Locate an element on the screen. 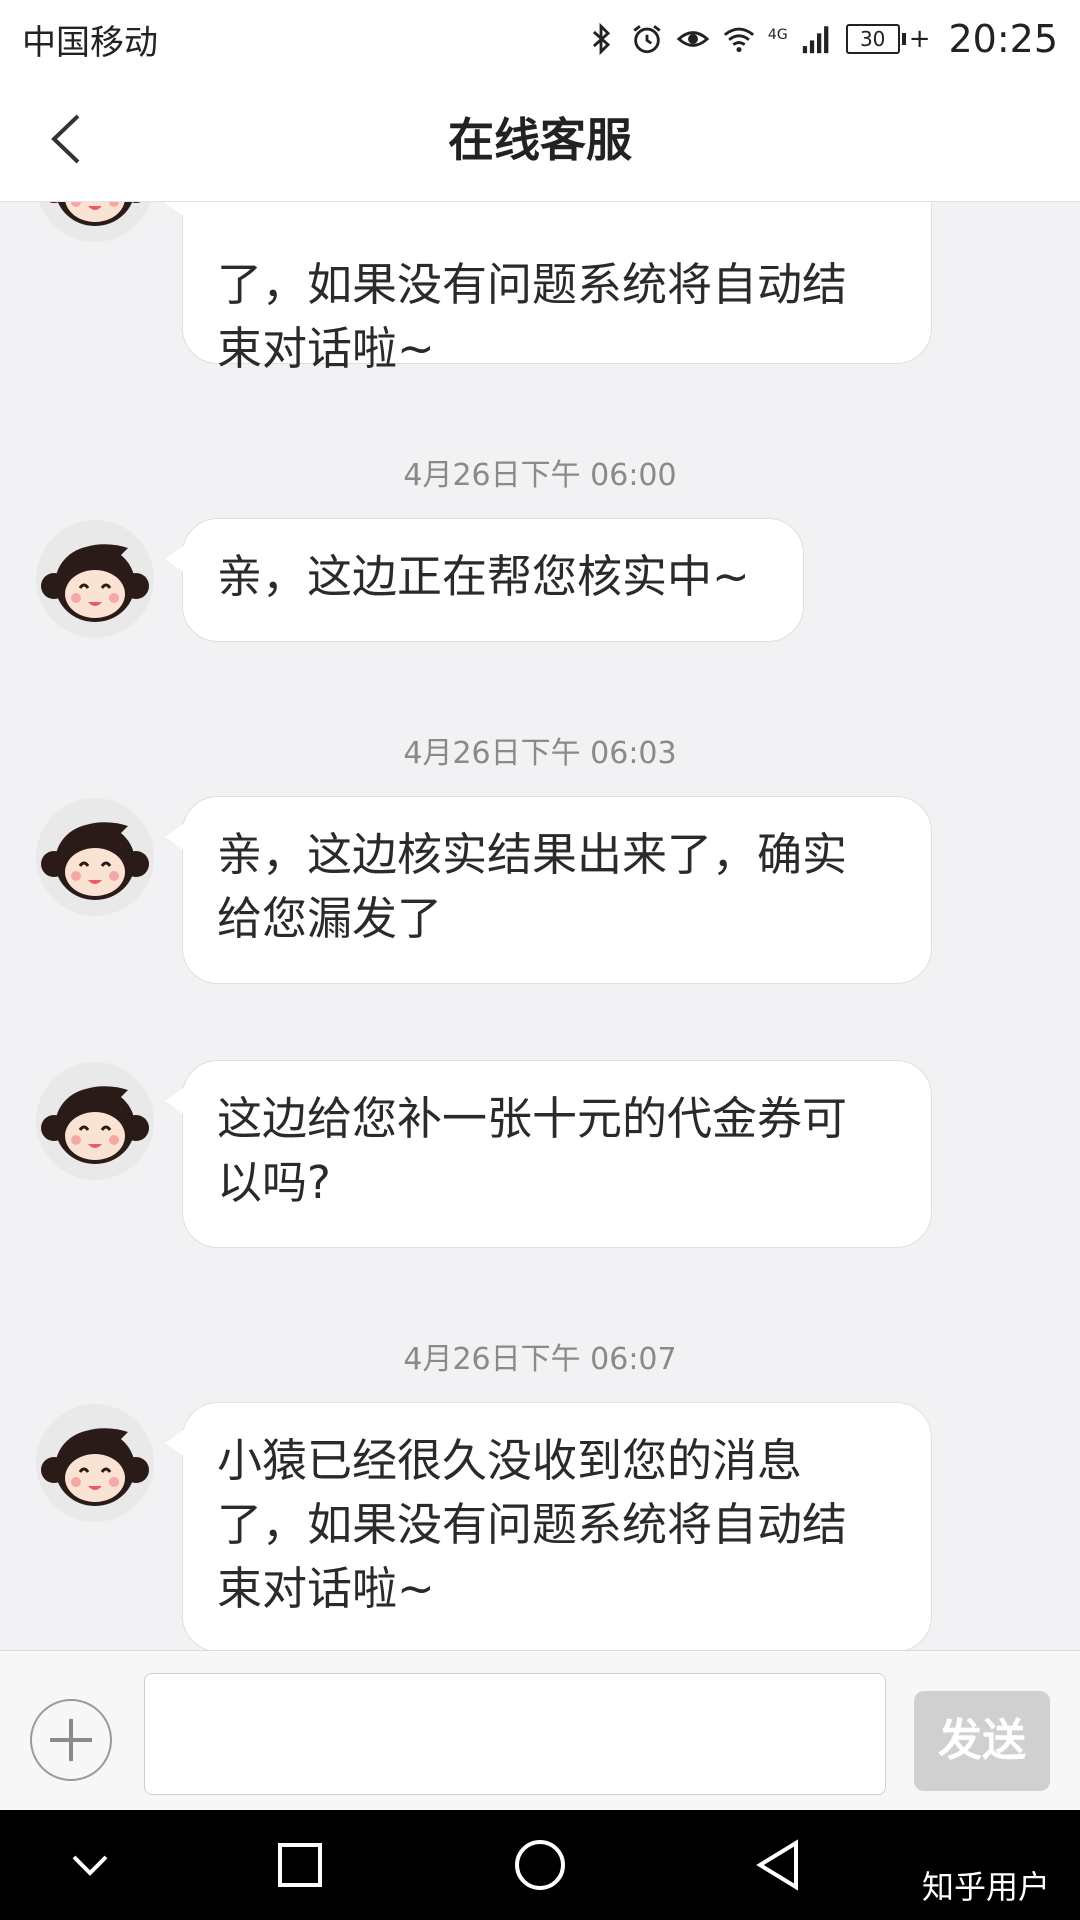 This screenshot has height=1920, width=1080. message-text: 了，如果没有问题系统将自动结 束对话啦~ is located at coordinates (532, 316).